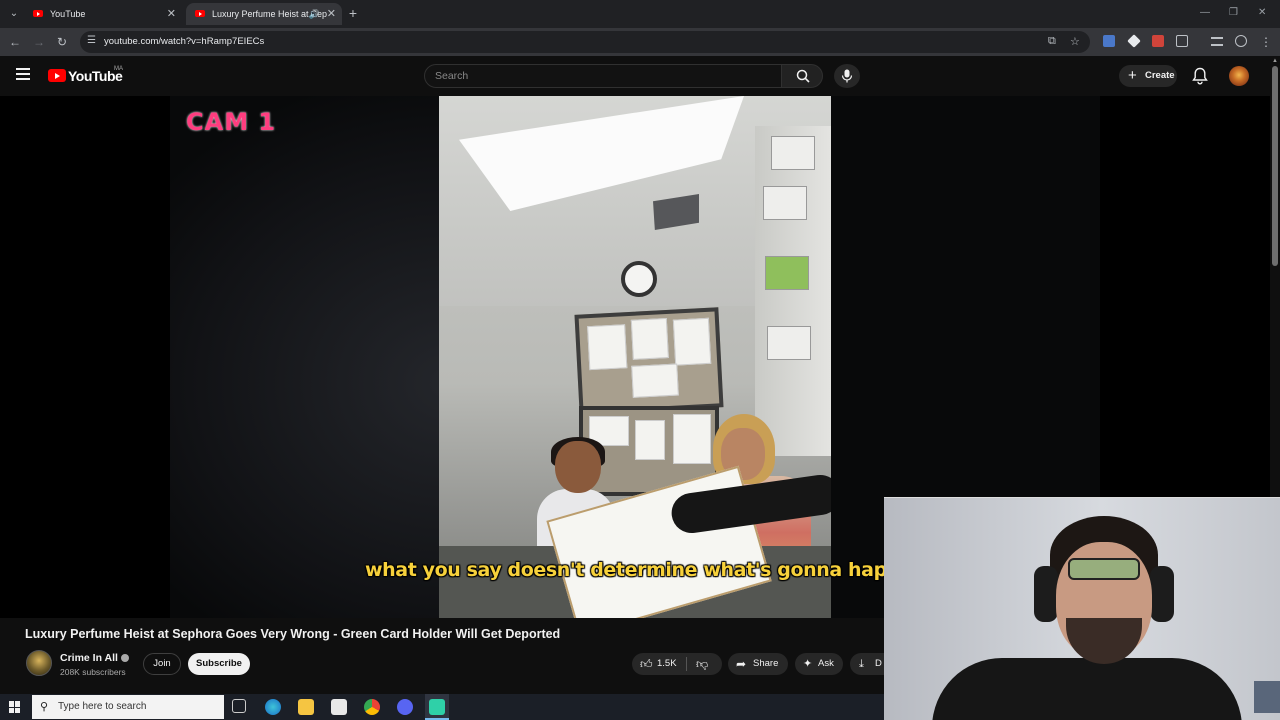 This screenshot has height=720, width=1280. I want to click on thumbs-up-icon: 👍︎, so click(646, 664).